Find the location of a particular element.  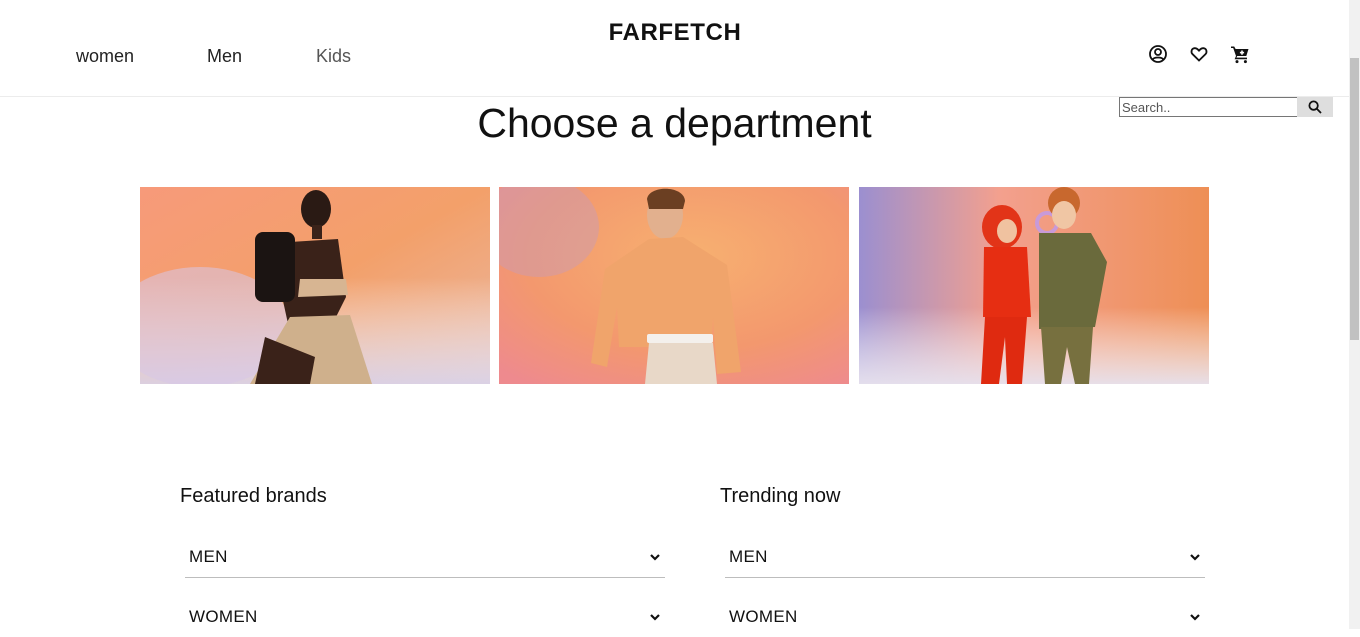

cart-icon is located at coordinates (1240, 54).